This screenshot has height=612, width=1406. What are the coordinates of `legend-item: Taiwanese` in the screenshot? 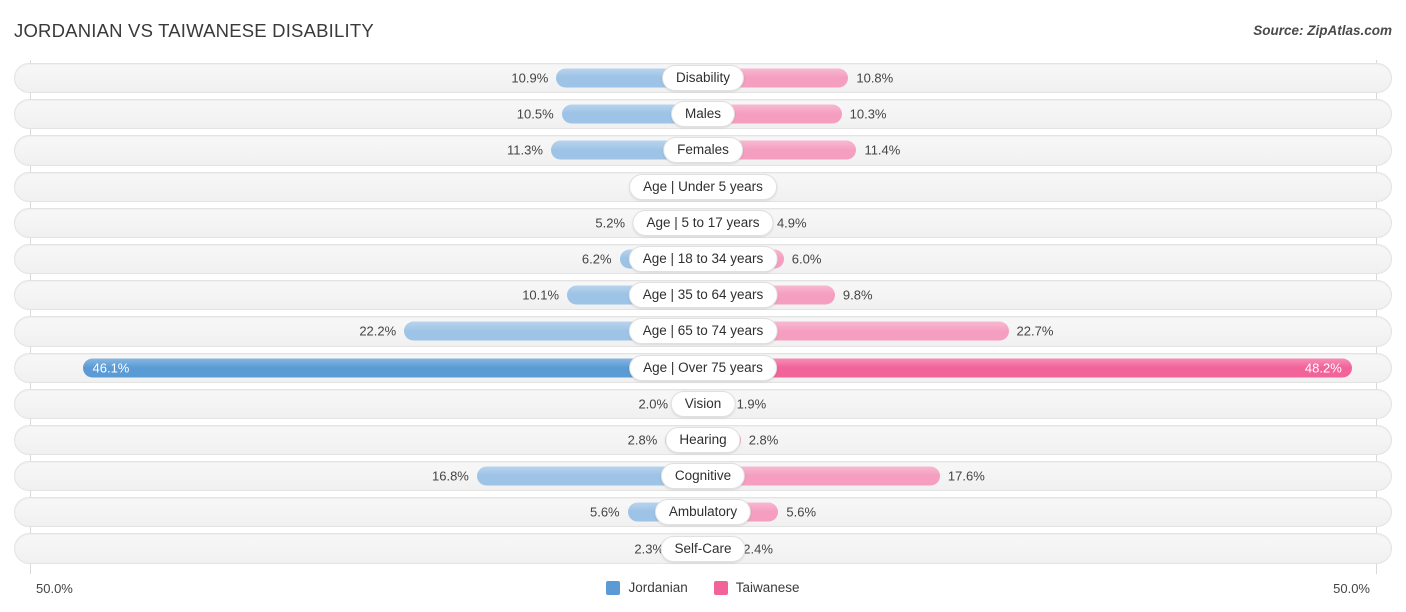 It's located at (756, 587).